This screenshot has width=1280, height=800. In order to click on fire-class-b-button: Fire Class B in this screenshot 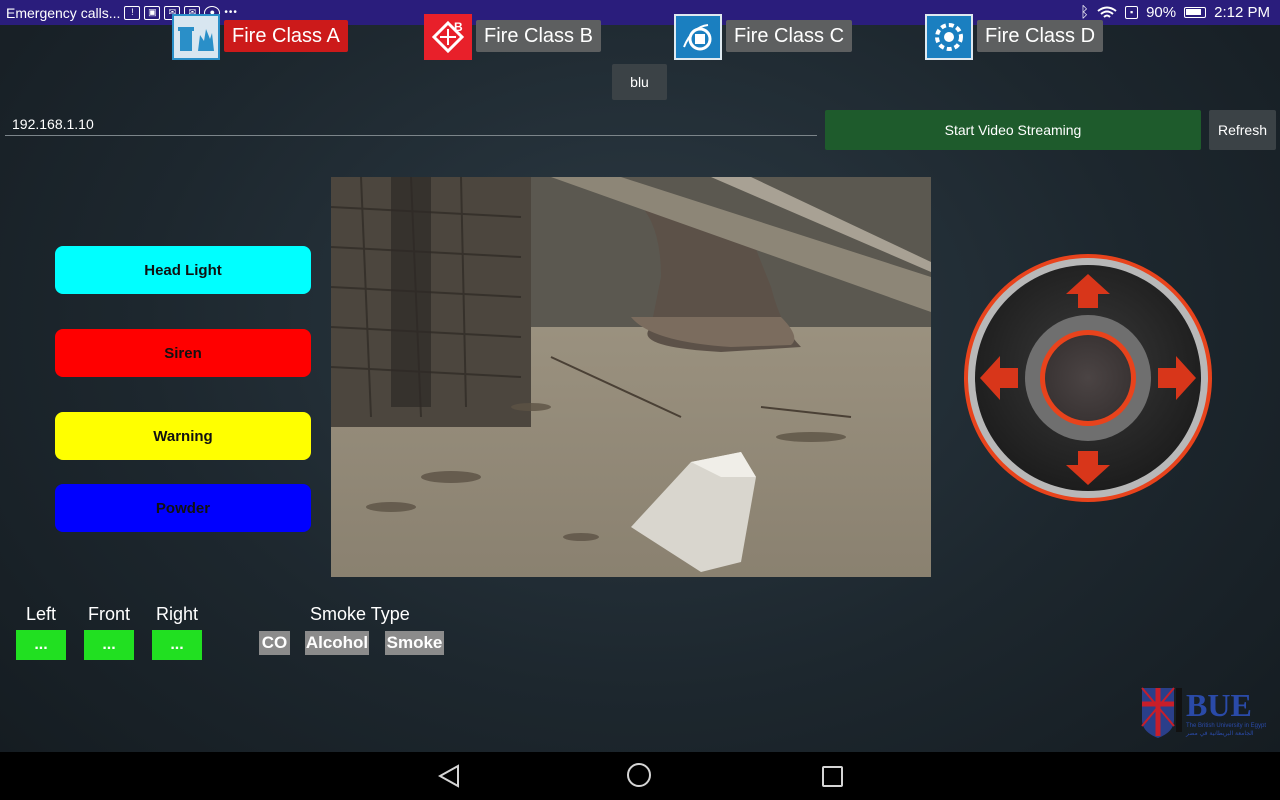, I will do `click(538, 36)`.